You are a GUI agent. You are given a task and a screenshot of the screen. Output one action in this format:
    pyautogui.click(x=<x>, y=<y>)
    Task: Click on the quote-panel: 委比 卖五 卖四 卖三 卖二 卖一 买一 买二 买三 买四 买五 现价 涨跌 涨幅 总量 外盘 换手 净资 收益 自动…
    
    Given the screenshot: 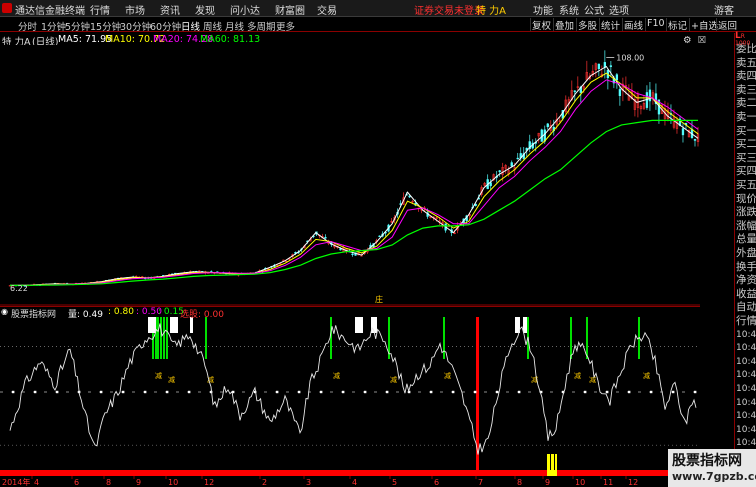 What is the action you would take?
    pyautogui.click(x=745, y=260)
    